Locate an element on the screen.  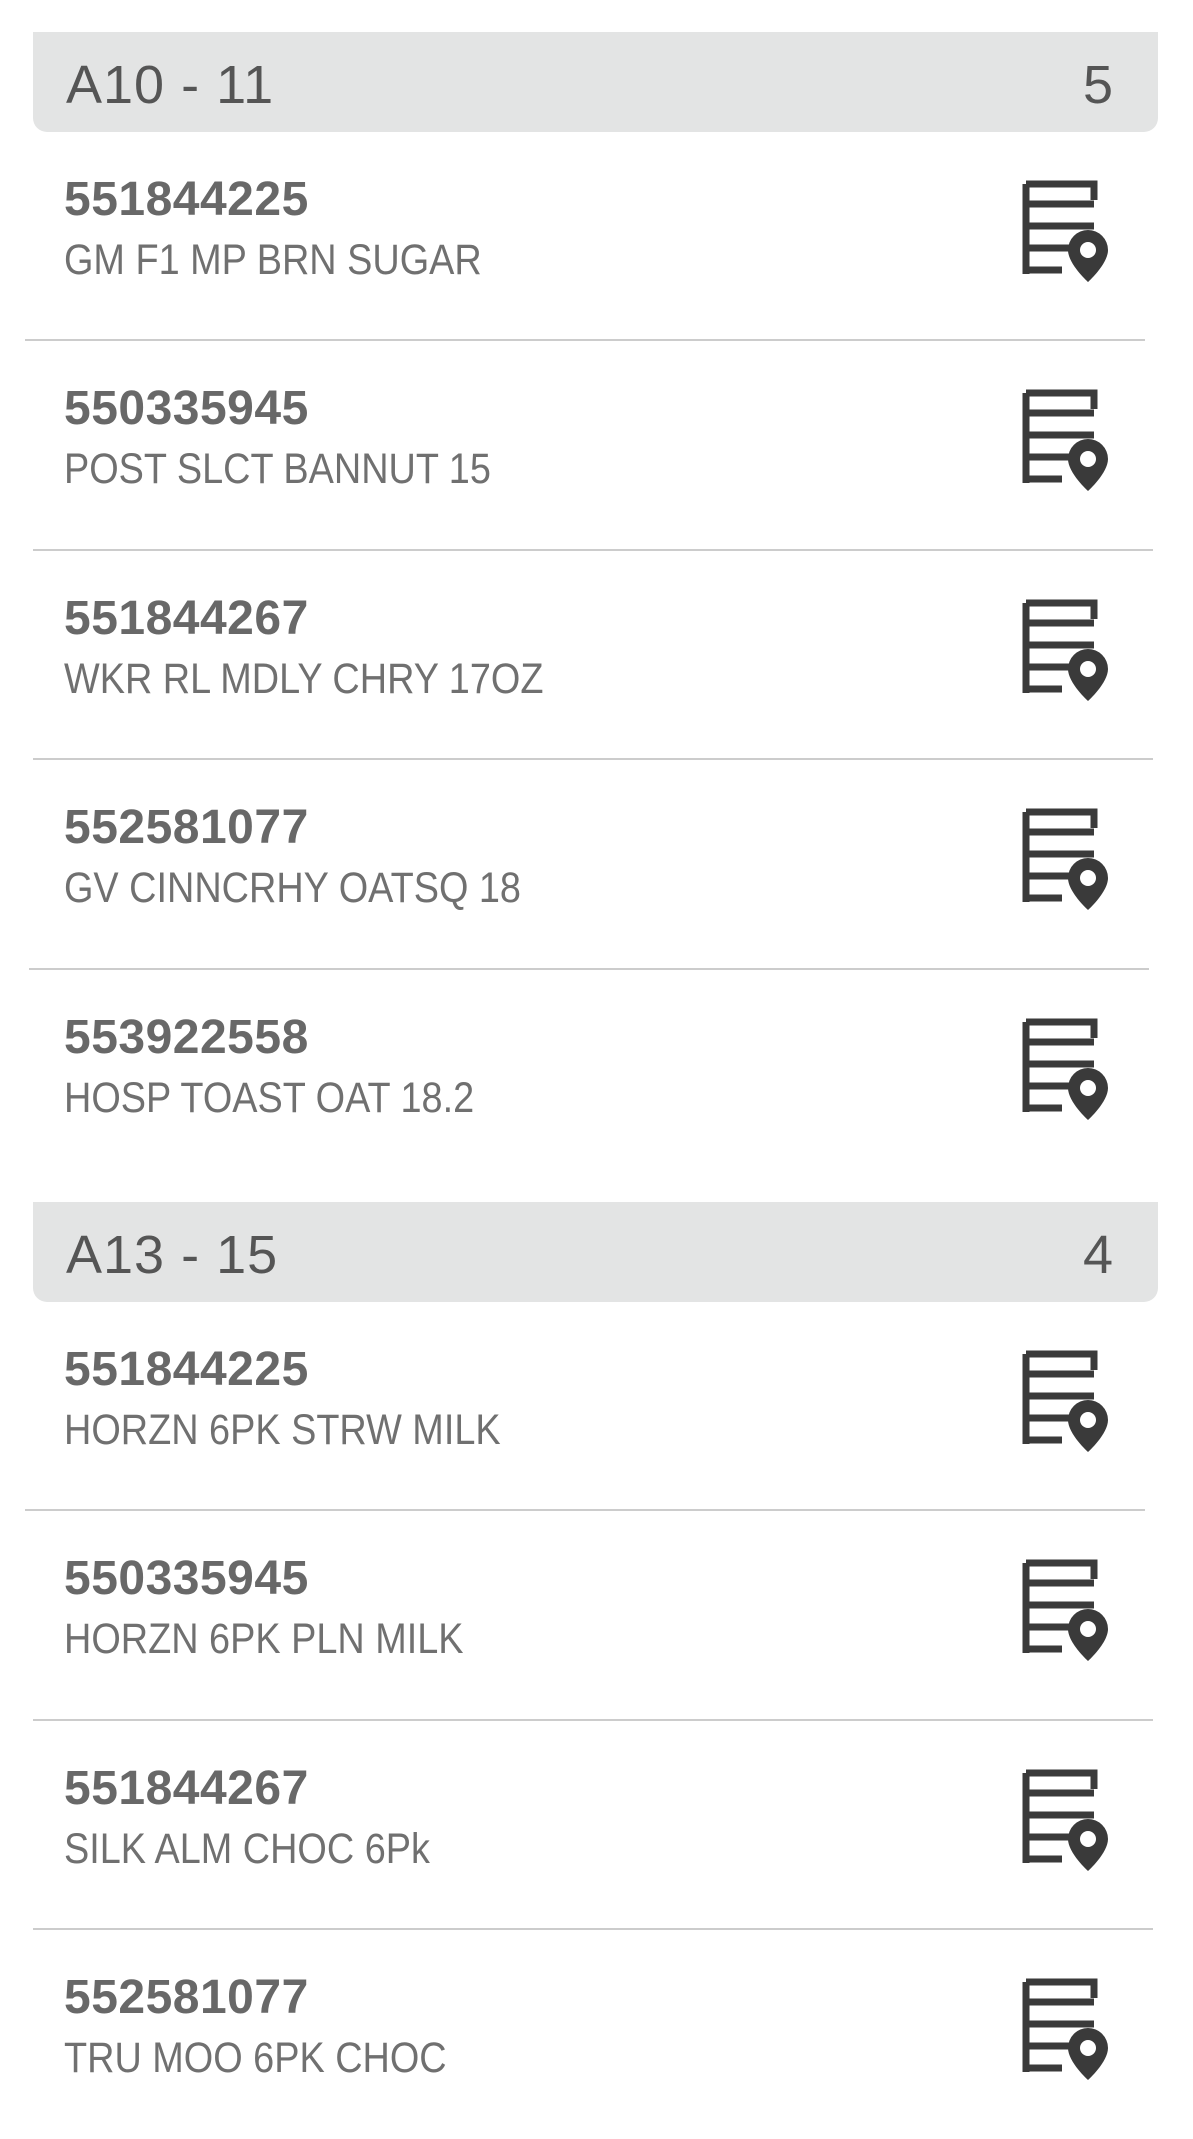
section-header-a13-15: A13 - 15 4 is located at coordinates (595, 1252).